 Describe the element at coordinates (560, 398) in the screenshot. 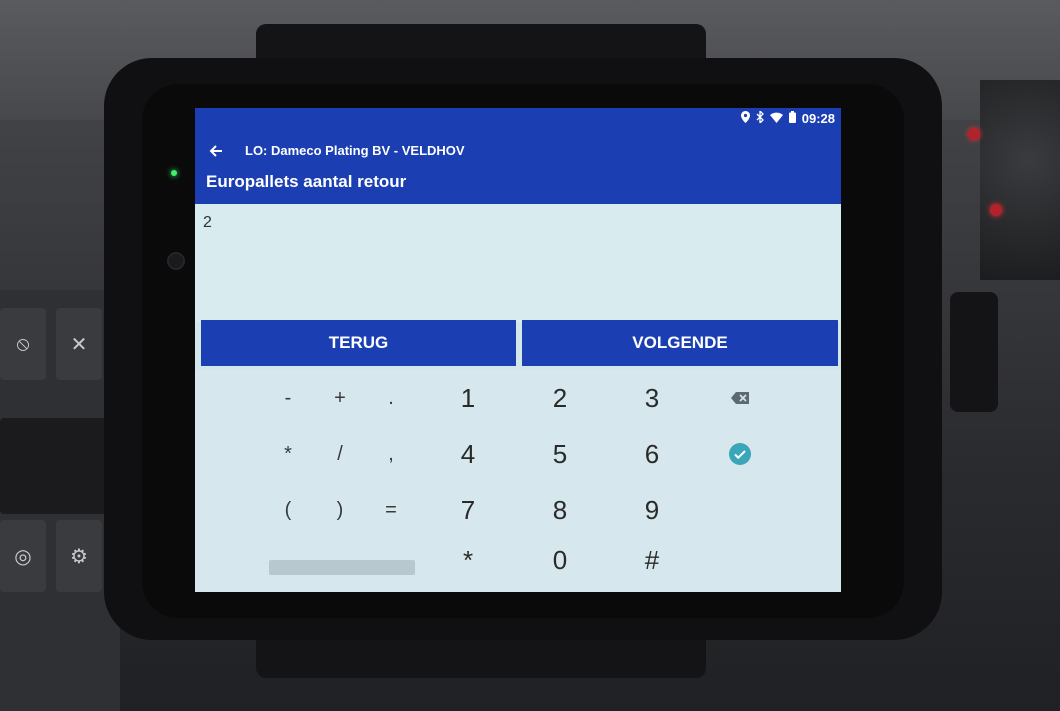

I see `key-2: 2` at that location.